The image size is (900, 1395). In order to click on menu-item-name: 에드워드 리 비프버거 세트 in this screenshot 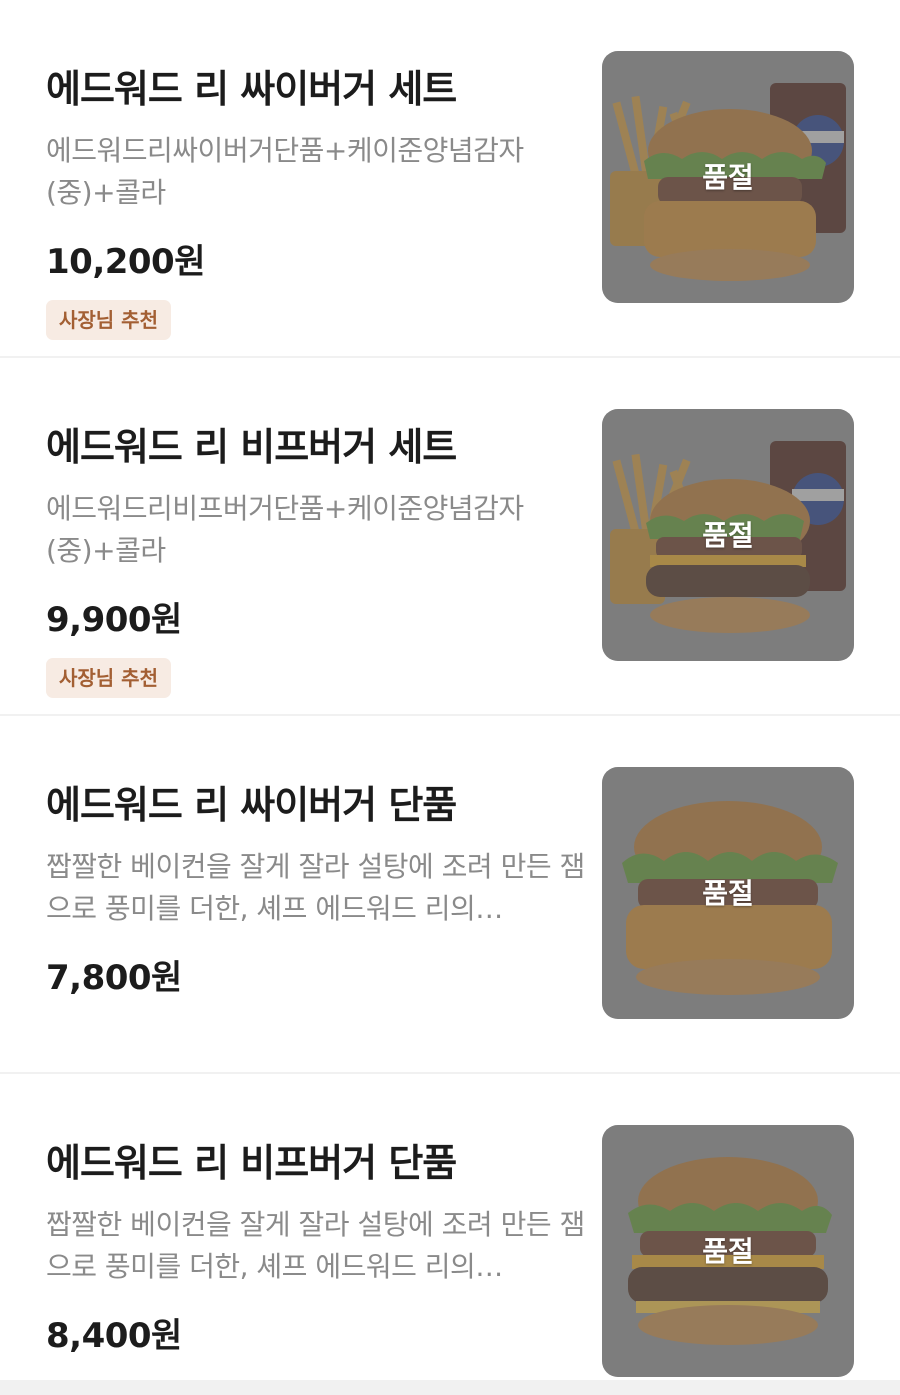, I will do `click(251, 447)`.